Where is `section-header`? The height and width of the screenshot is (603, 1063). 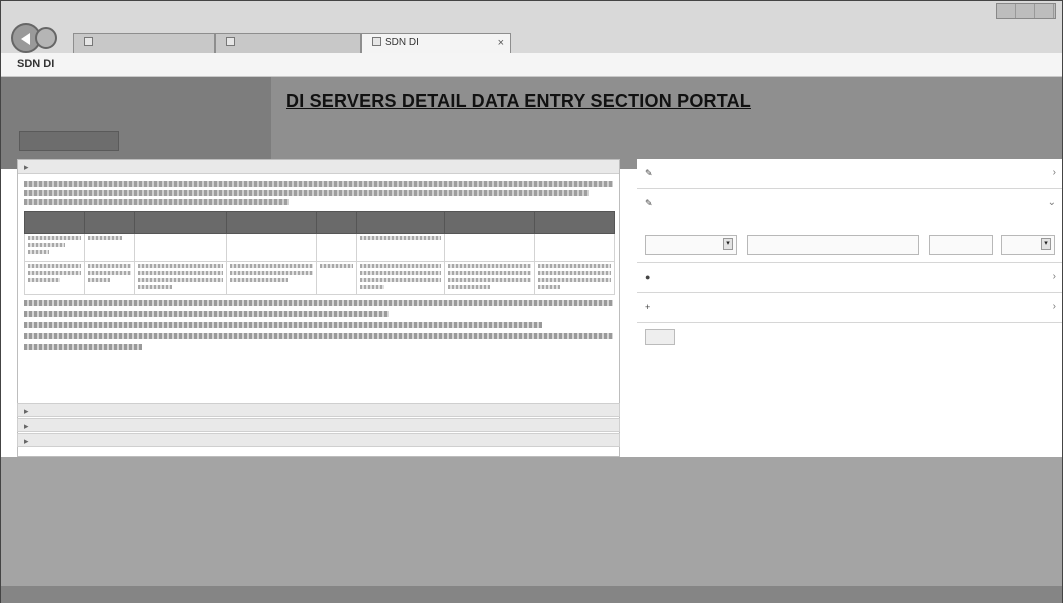 section-header is located at coordinates (318, 167).